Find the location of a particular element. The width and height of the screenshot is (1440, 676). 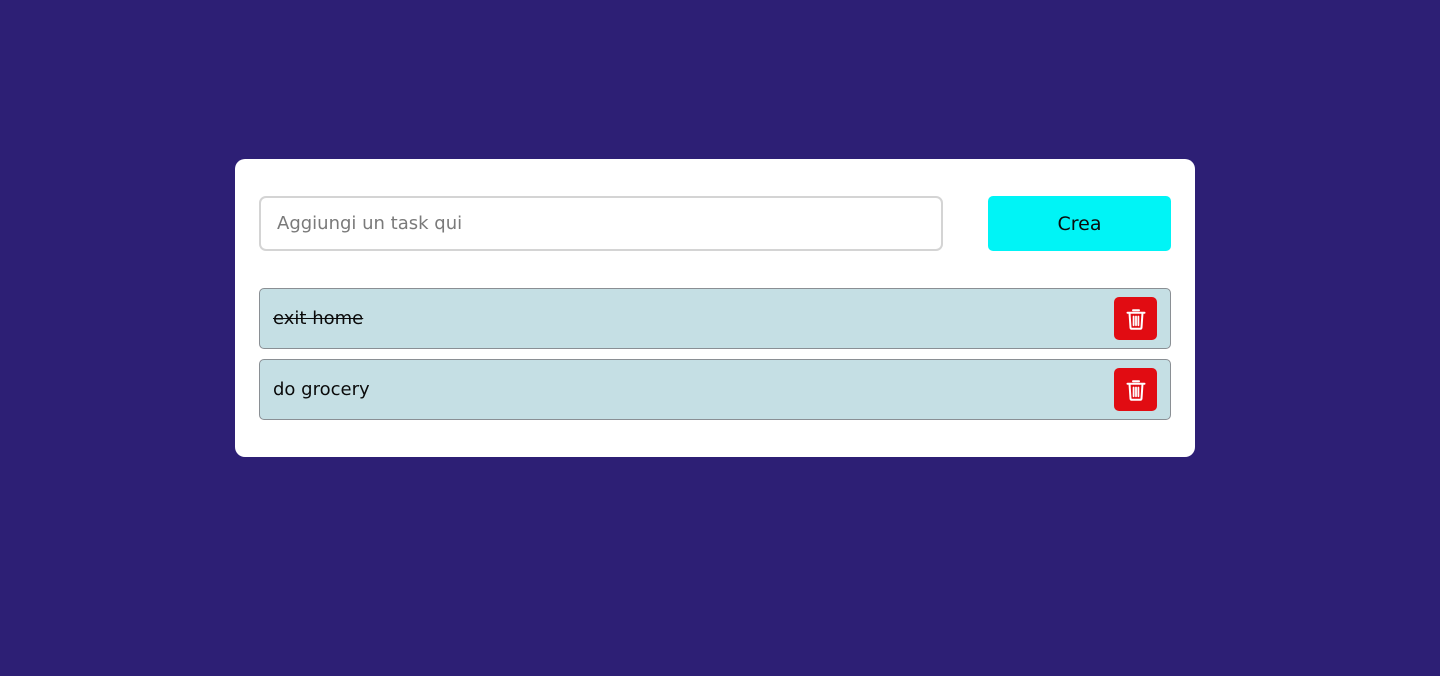

task-item: do grocery is located at coordinates (715, 389).